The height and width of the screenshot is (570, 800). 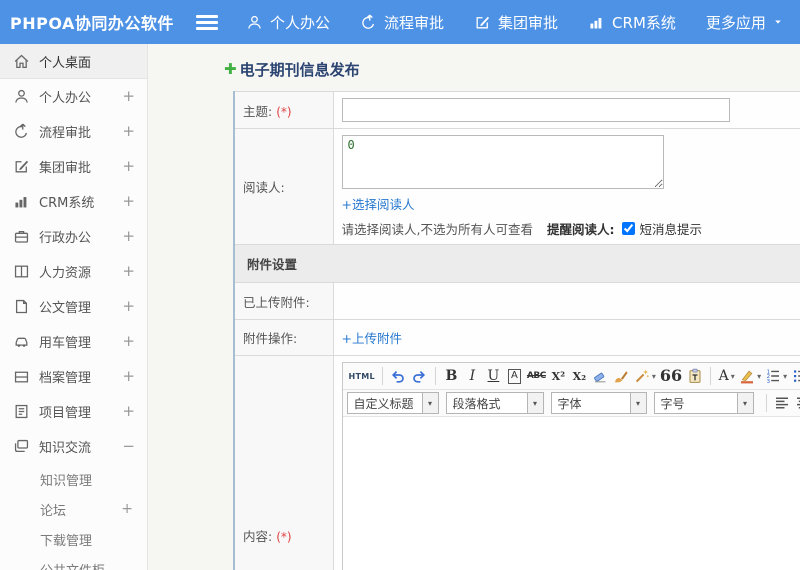 I want to click on expander-admin-office: +, so click(x=128, y=236).